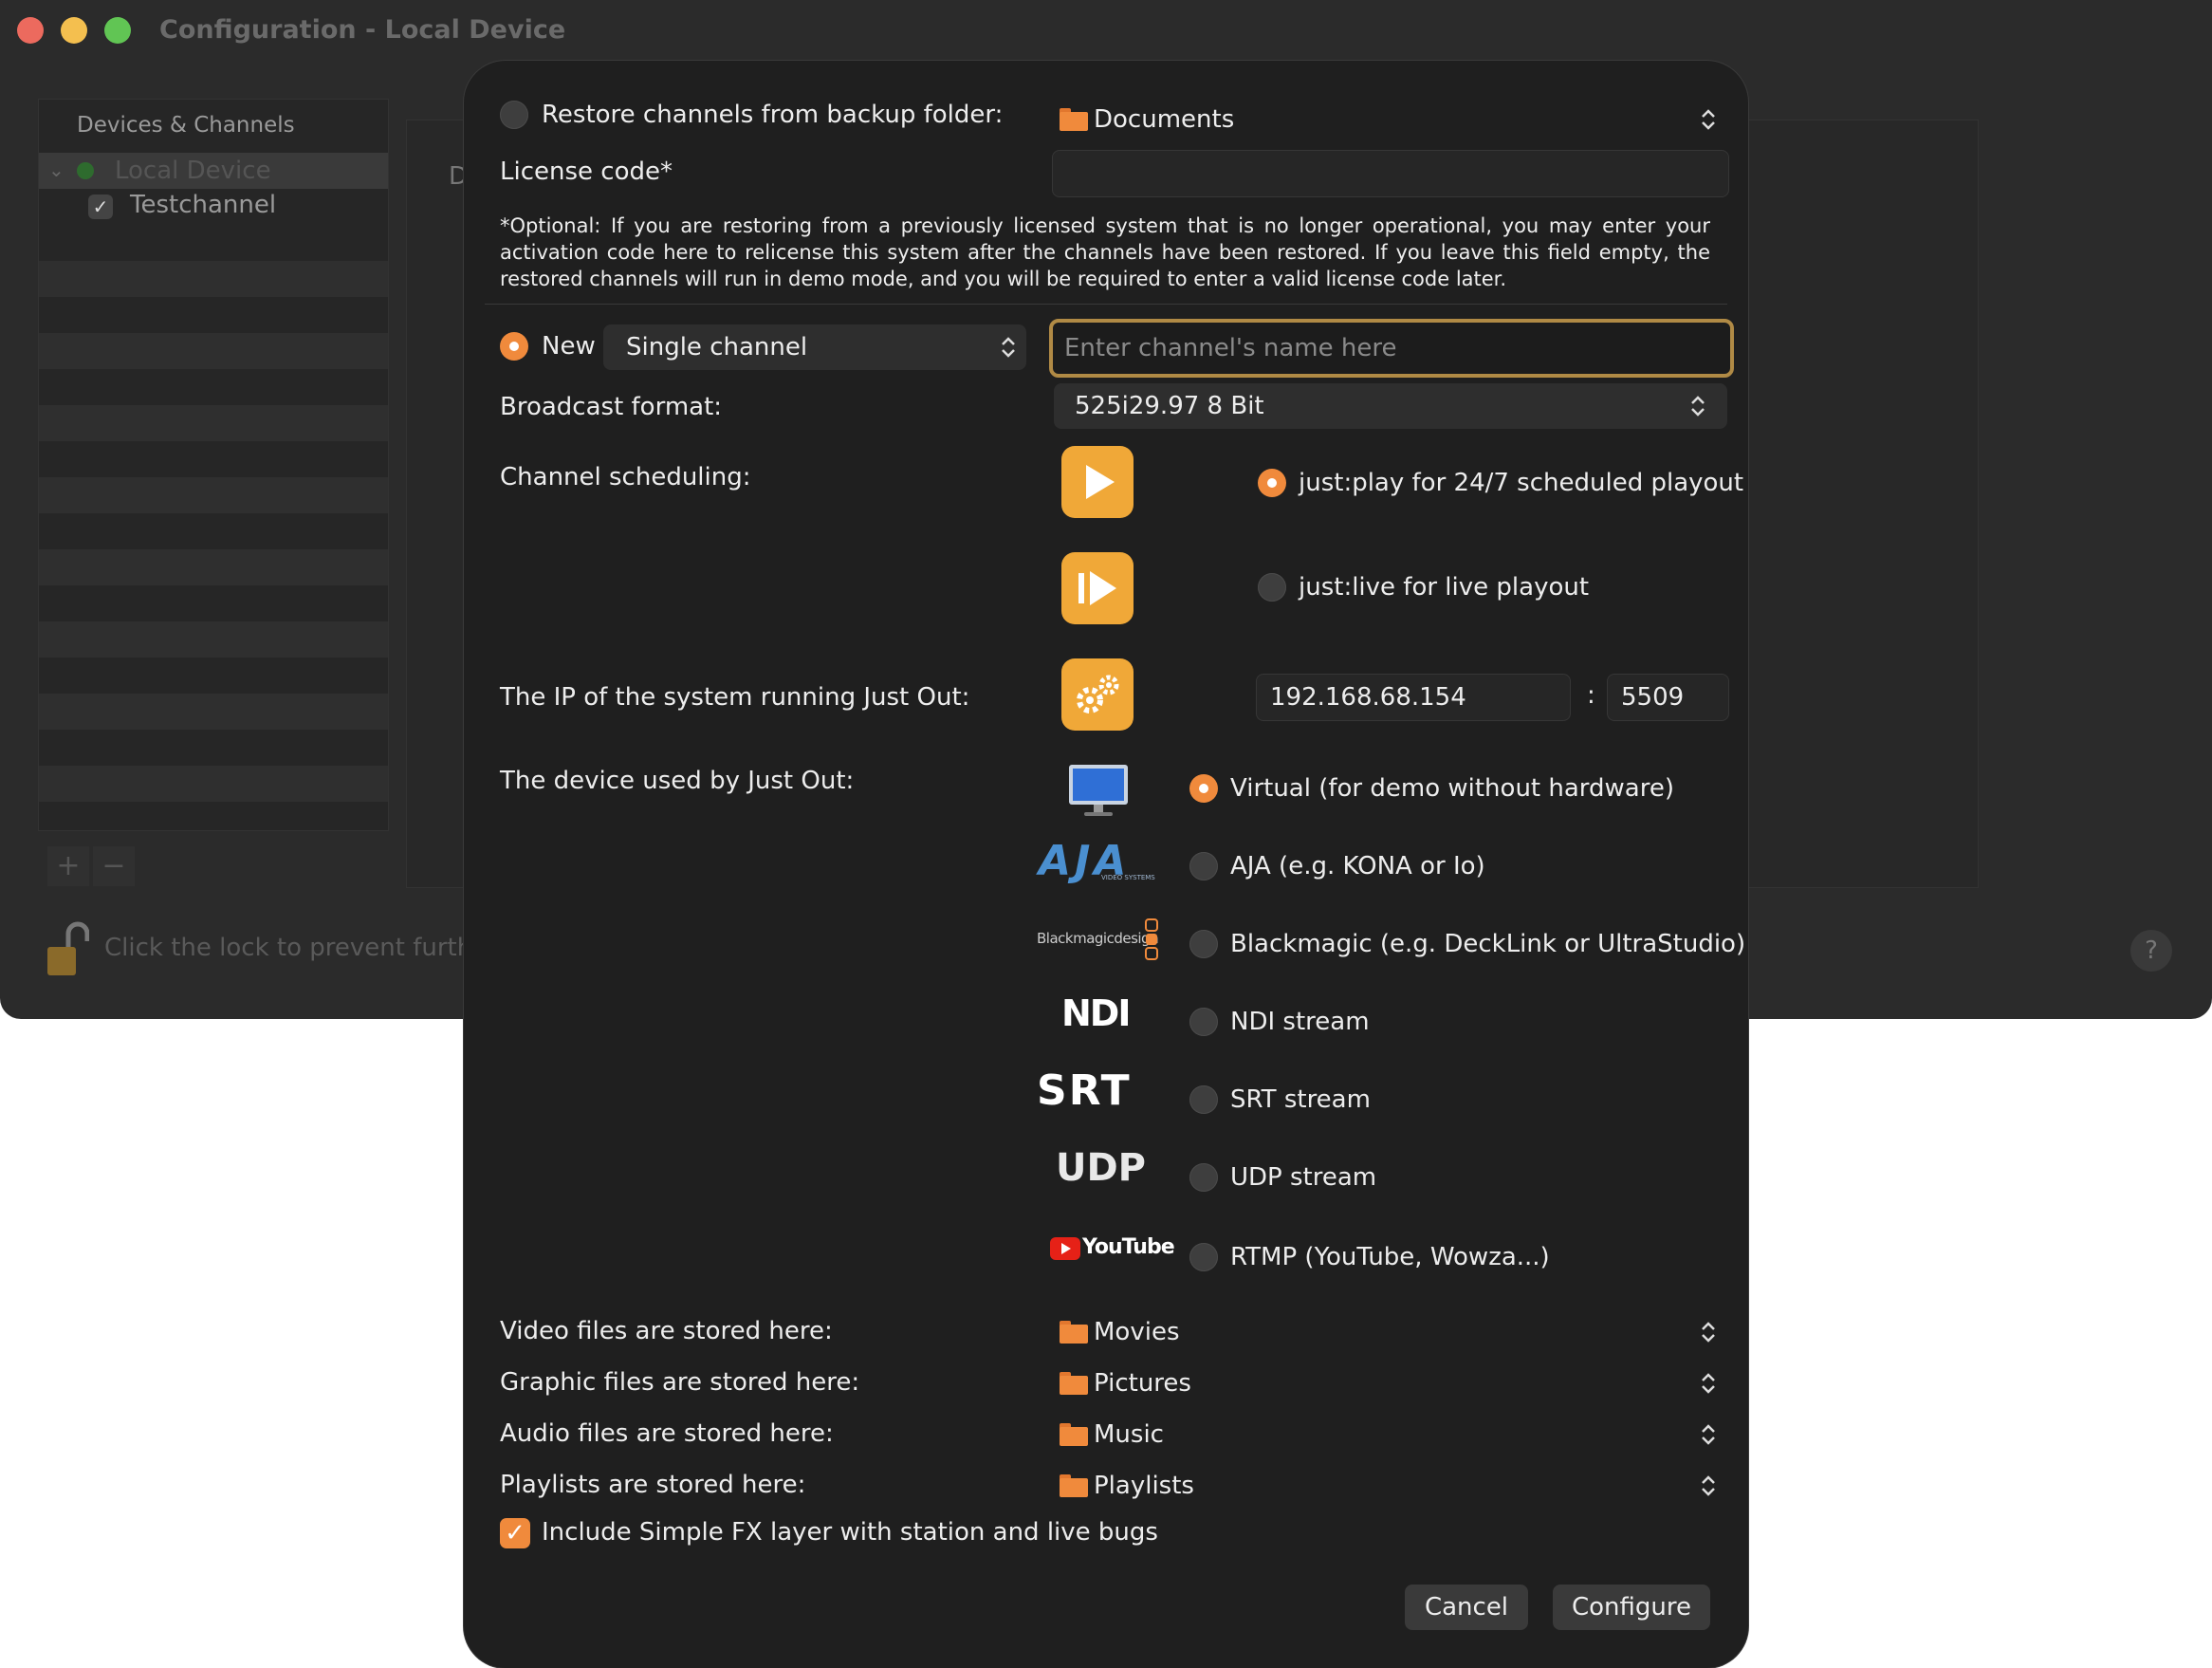 This screenshot has width=2212, height=1668. I want to click on device-udp-radio, so click(1203, 1177).